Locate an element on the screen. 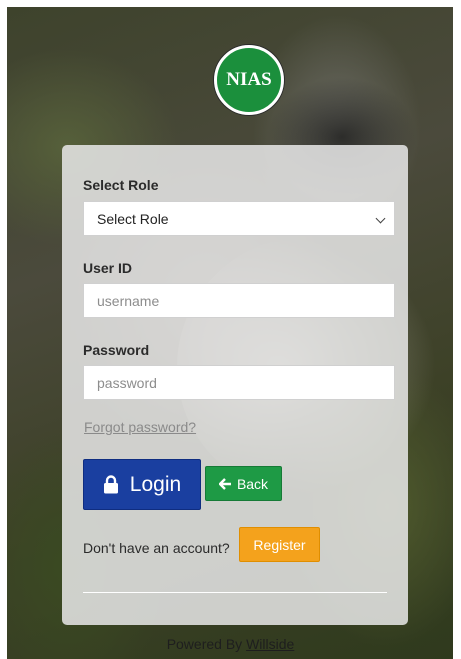  password-input is located at coordinates (239, 382).